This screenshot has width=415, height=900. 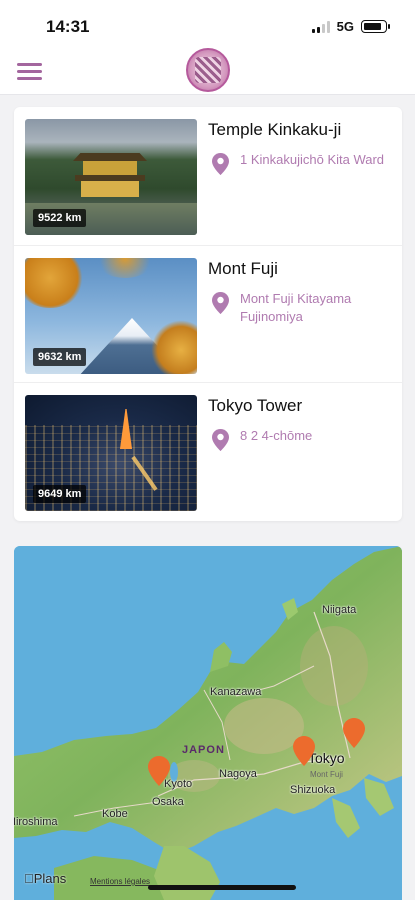 I want to click on map-marker-tokyo-tower, so click(x=354, y=733).